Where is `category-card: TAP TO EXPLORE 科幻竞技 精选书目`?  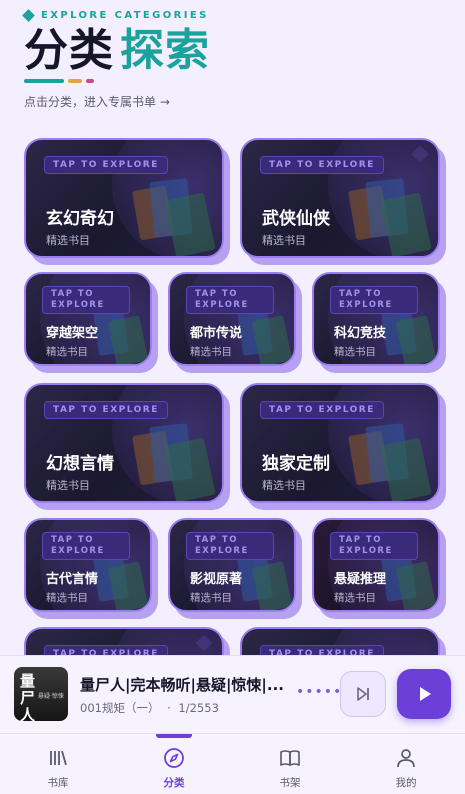 category-card: TAP TO EXPLORE 科幻竞技 精选书目 is located at coordinates (376, 319).